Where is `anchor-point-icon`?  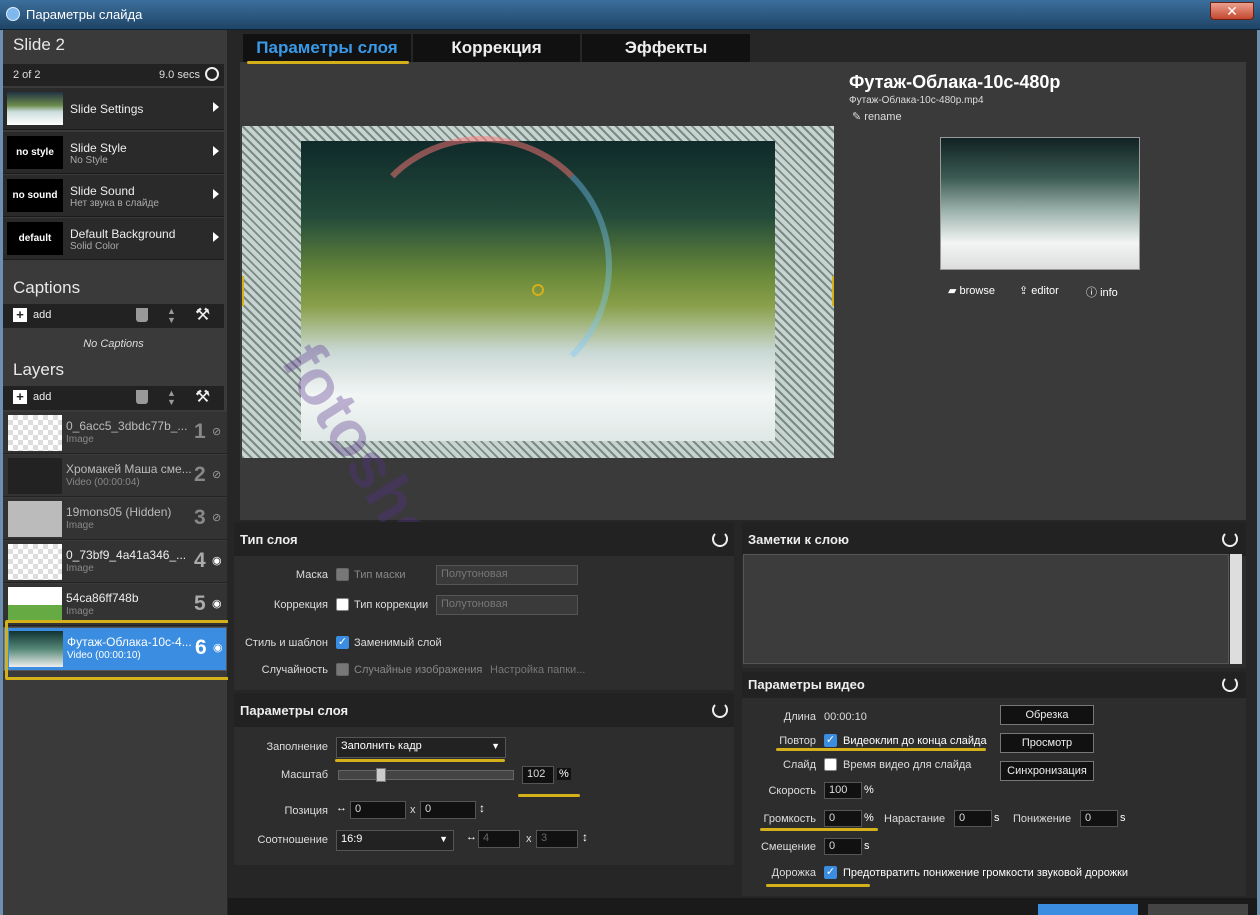
anchor-point-icon is located at coordinates (538, 290).